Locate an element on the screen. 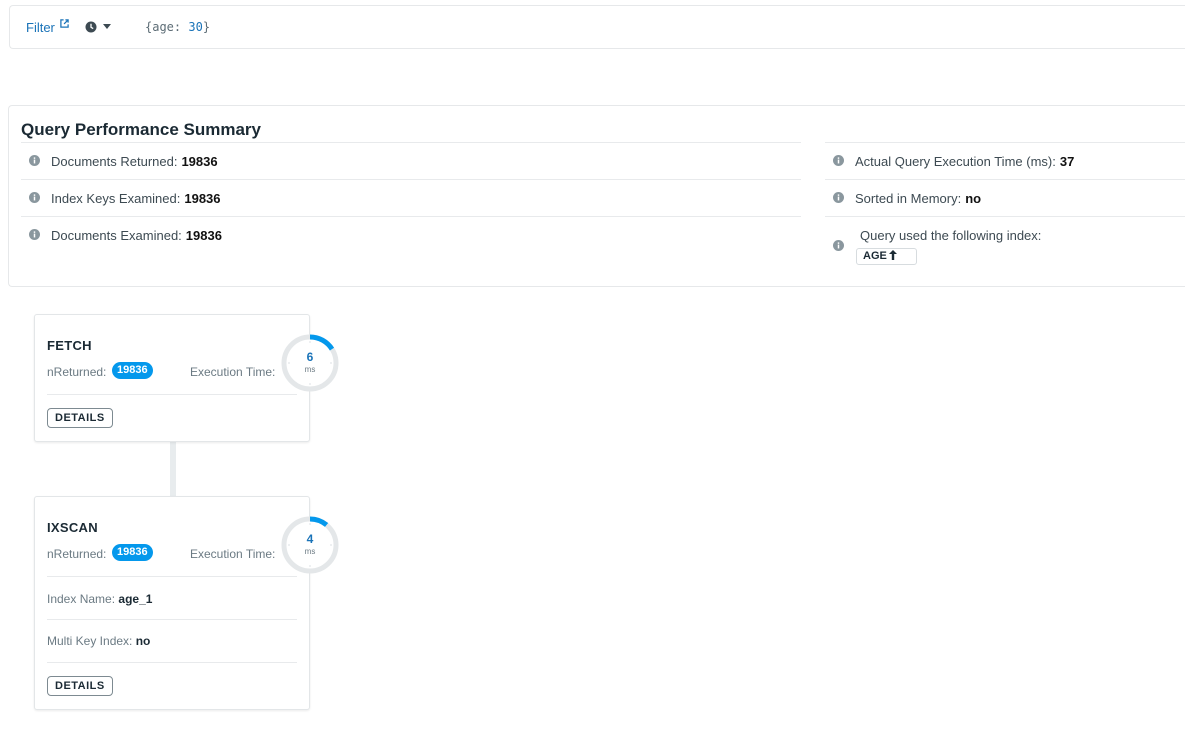 The height and width of the screenshot is (743, 1185). multi-key-index: Multi Key Index: no is located at coordinates (99, 641).